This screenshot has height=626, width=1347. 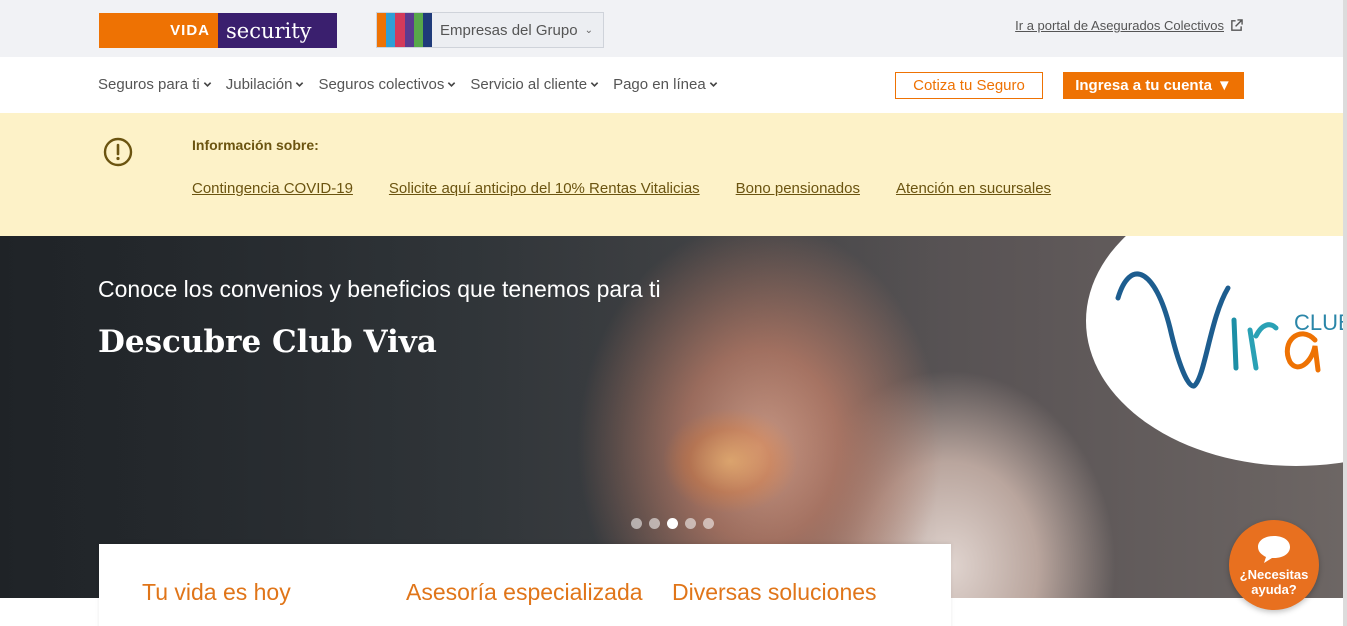 What do you see at coordinates (381, 84) in the screenshot?
I see `nav-item-label: Seguros colectivos` at bounding box center [381, 84].